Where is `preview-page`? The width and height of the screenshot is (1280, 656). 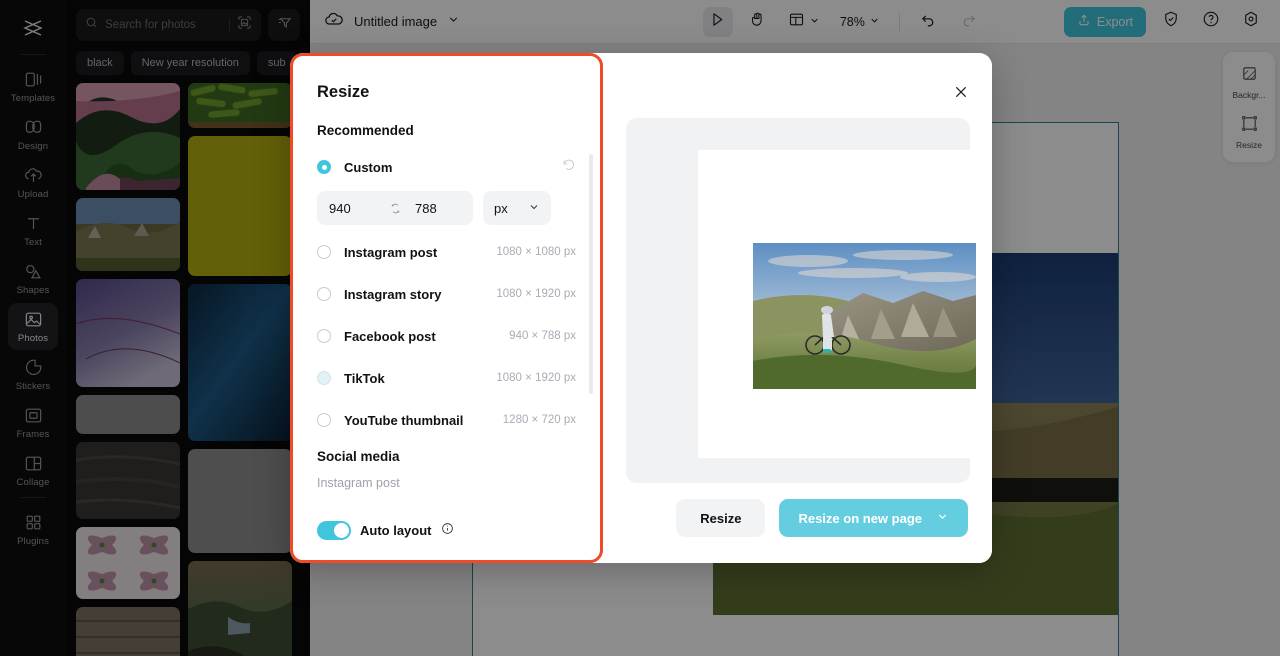
preview-page is located at coordinates (845, 304).